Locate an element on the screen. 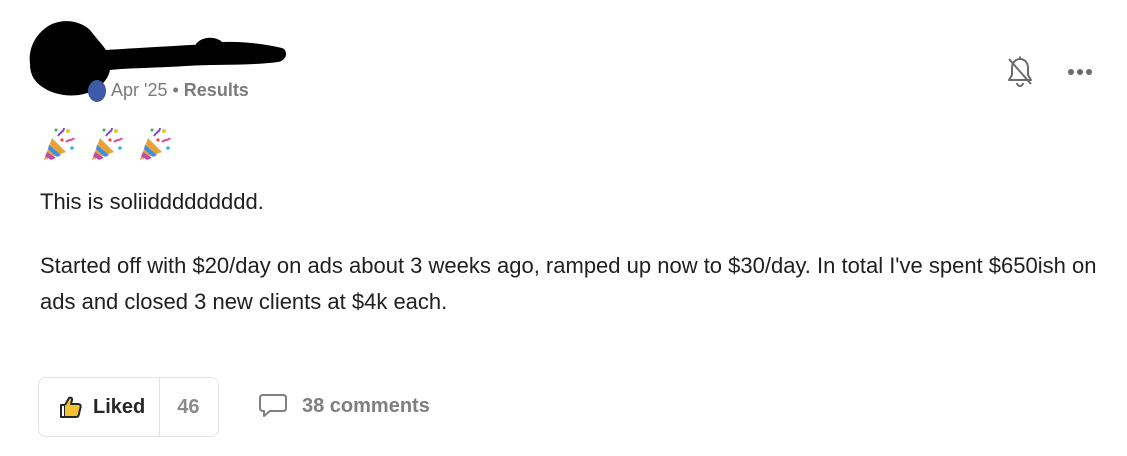 This screenshot has height=456, width=1127. comments-link: 38 comments is located at coordinates (344, 406).